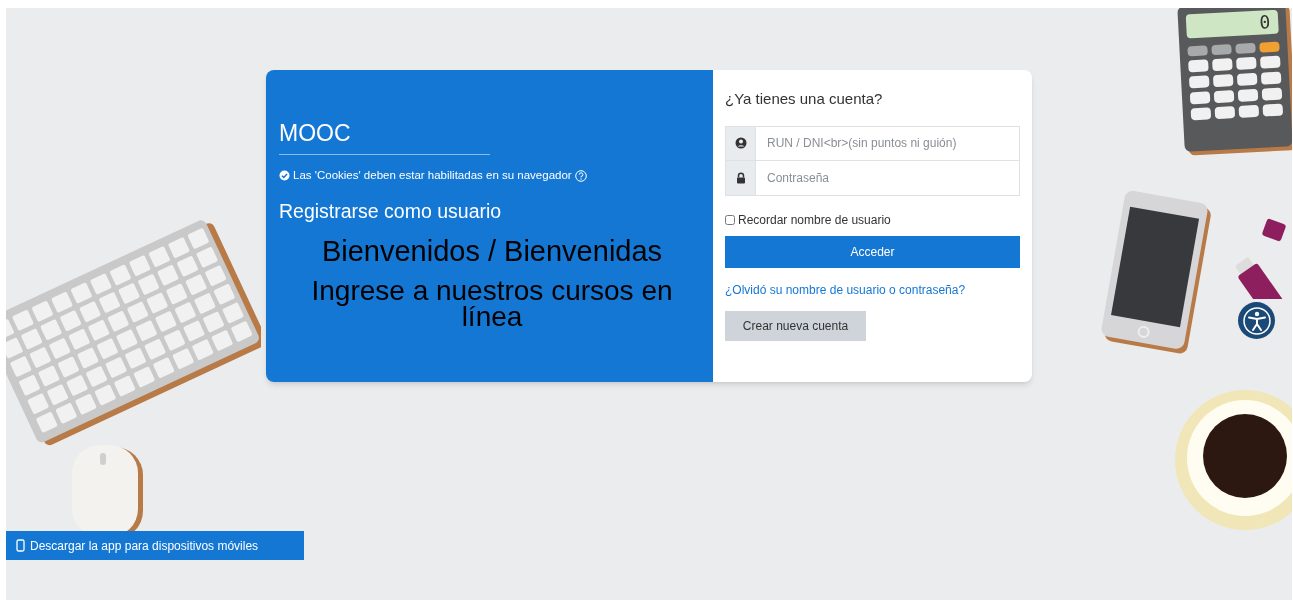 The image size is (1293, 600). What do you see at coordinates (20, 545) in the screenshot?
I see `mobile-phone-icon` at bounding box center [20, 545].